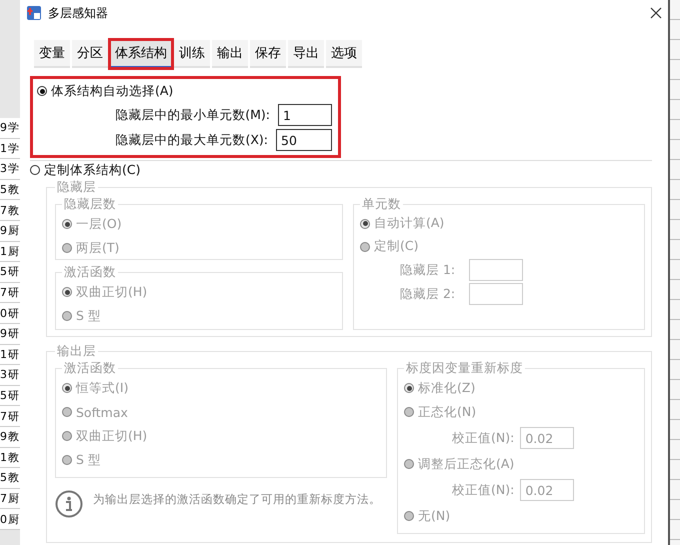  What do you see at coordinates (141, 54) in the screenshot?
I see `tab: 体系结构` at bounding box center [141, 54].